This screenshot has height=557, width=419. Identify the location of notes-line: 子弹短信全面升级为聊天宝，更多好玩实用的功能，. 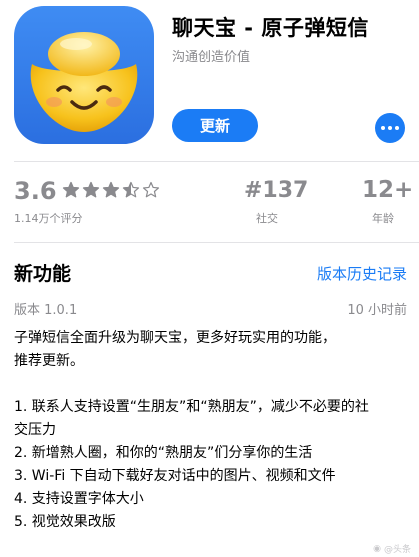
(175, 338).